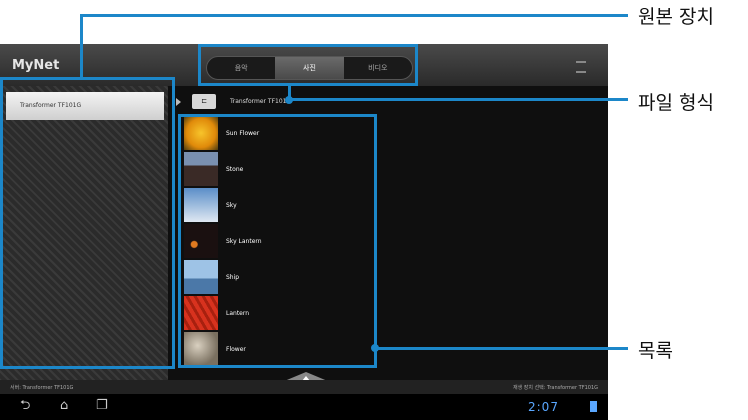 This screenshot has height=420, width=748. I want to click on system-nav-bar: ⮌ ⌂ ❐ 2:07, so click(304, 407).